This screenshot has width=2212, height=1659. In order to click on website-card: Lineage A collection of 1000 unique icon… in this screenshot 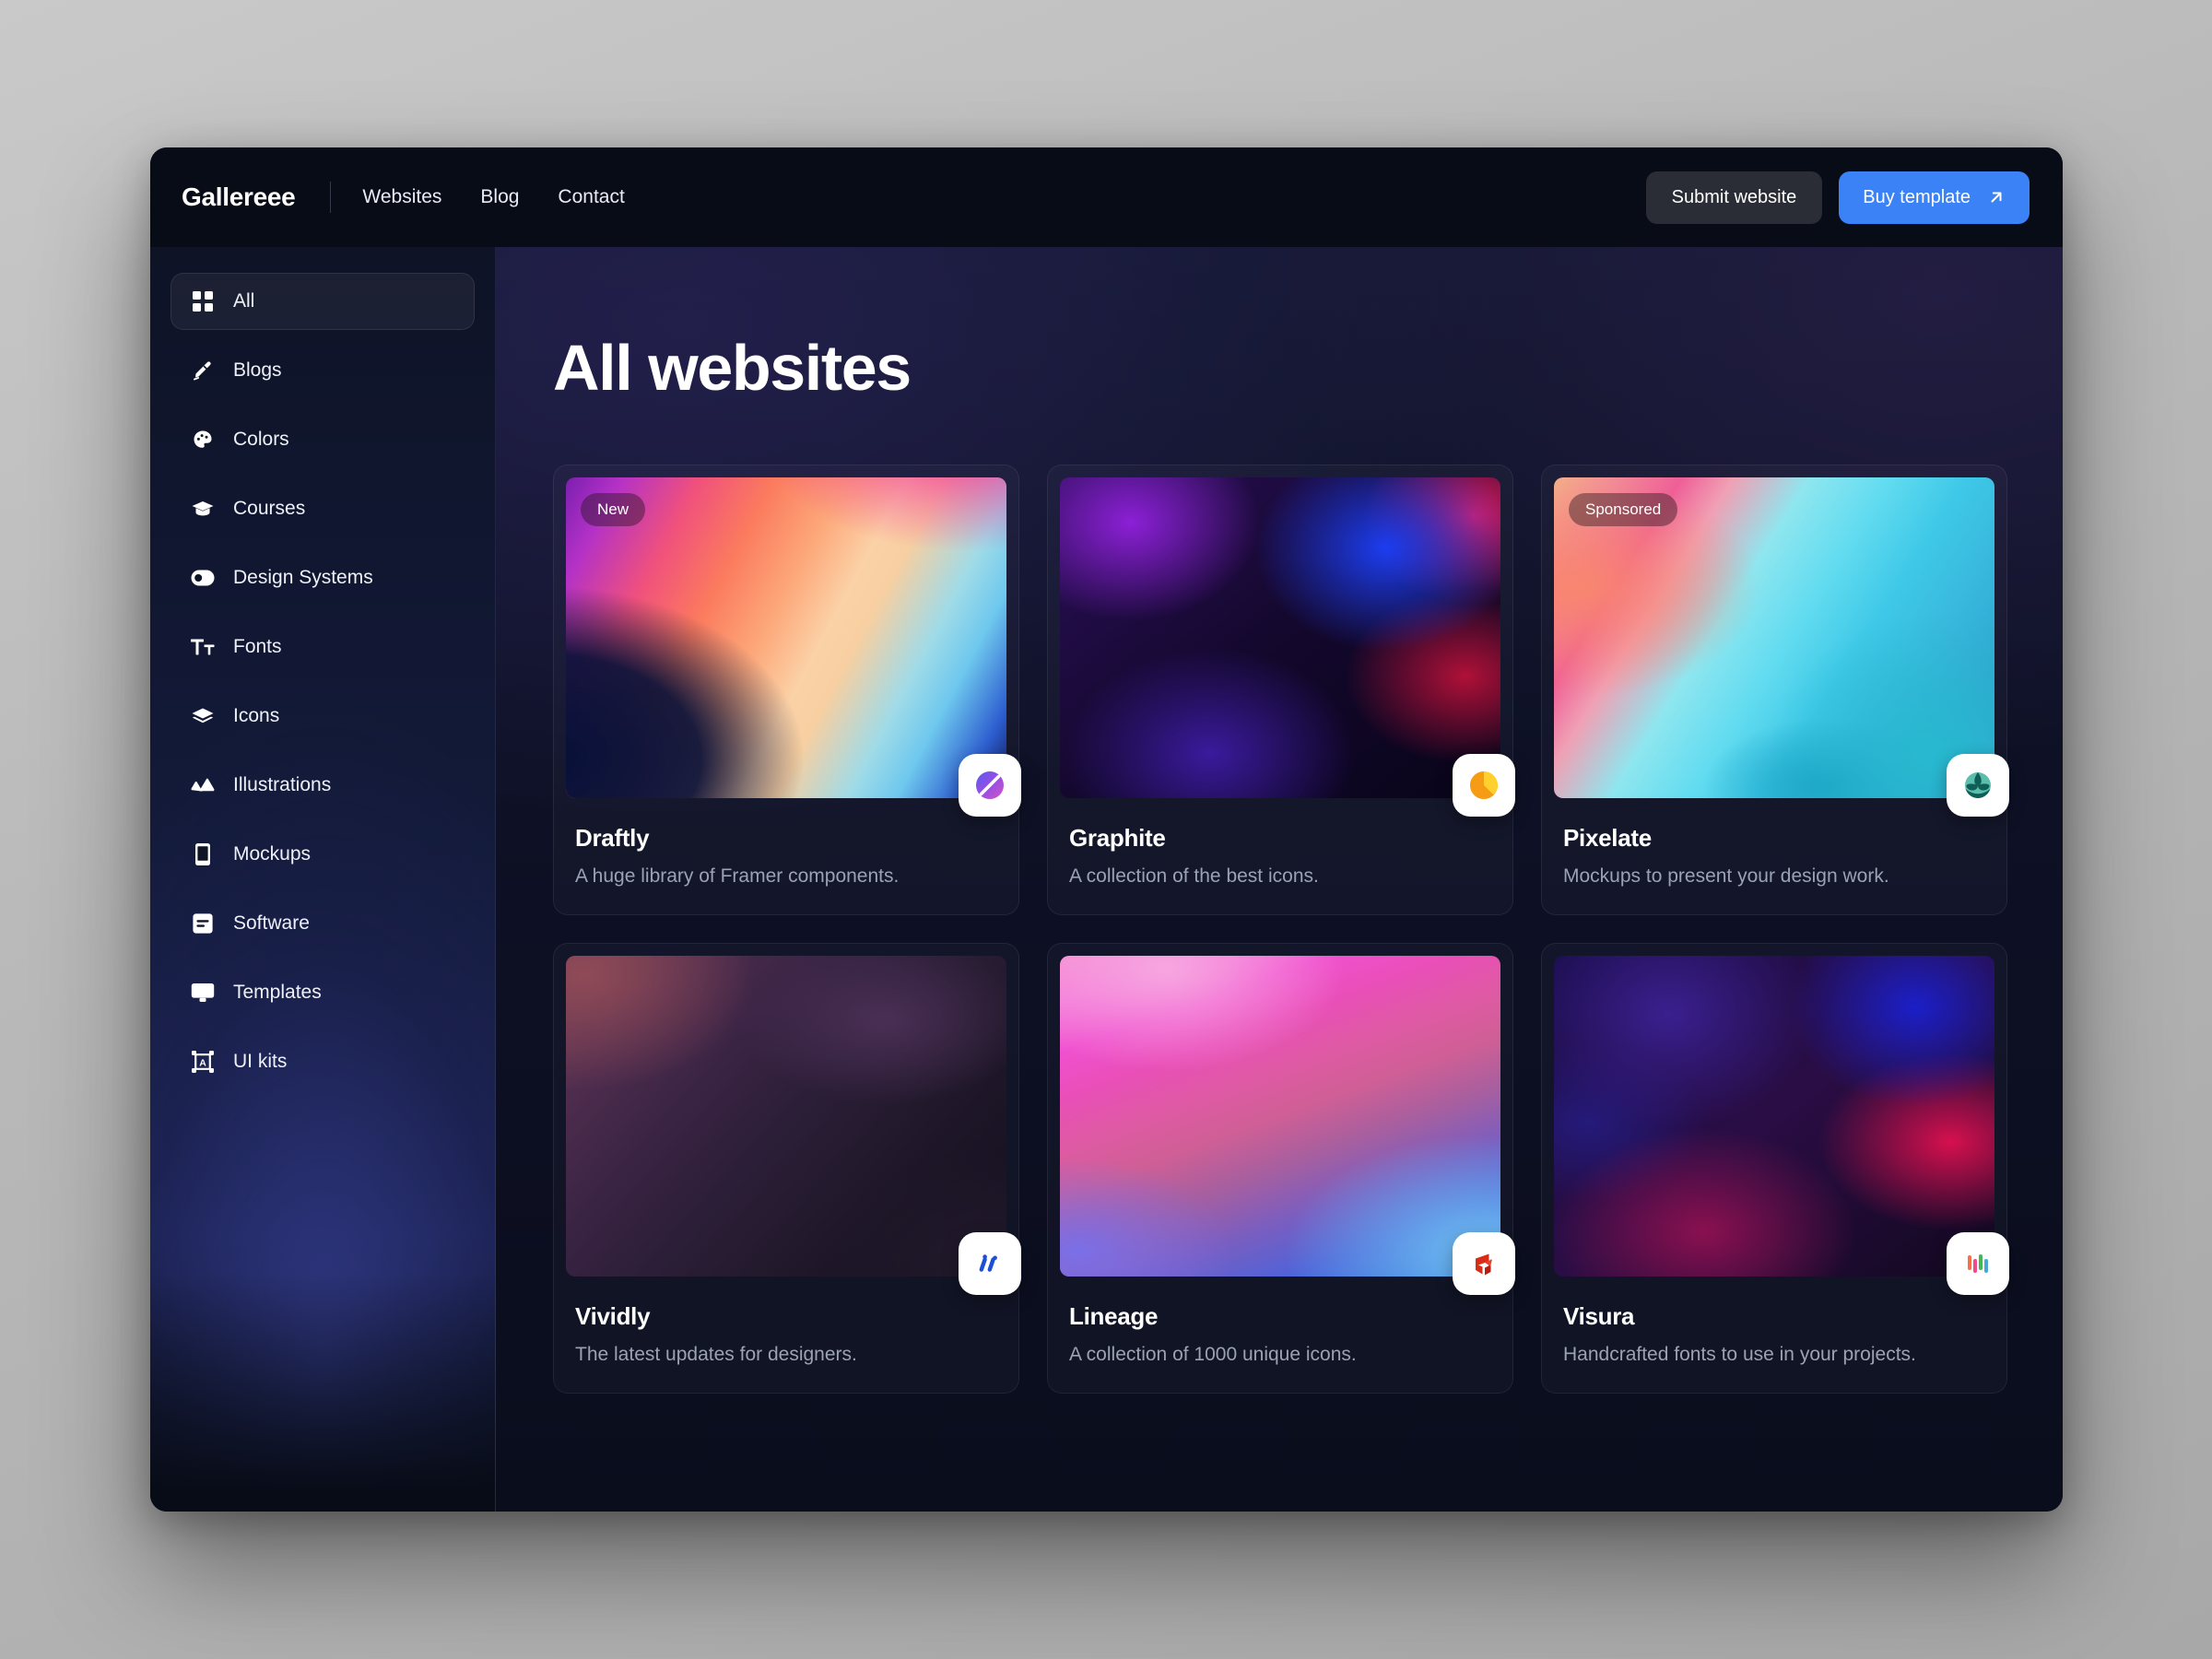, I will do `click(1281, 1168)`.